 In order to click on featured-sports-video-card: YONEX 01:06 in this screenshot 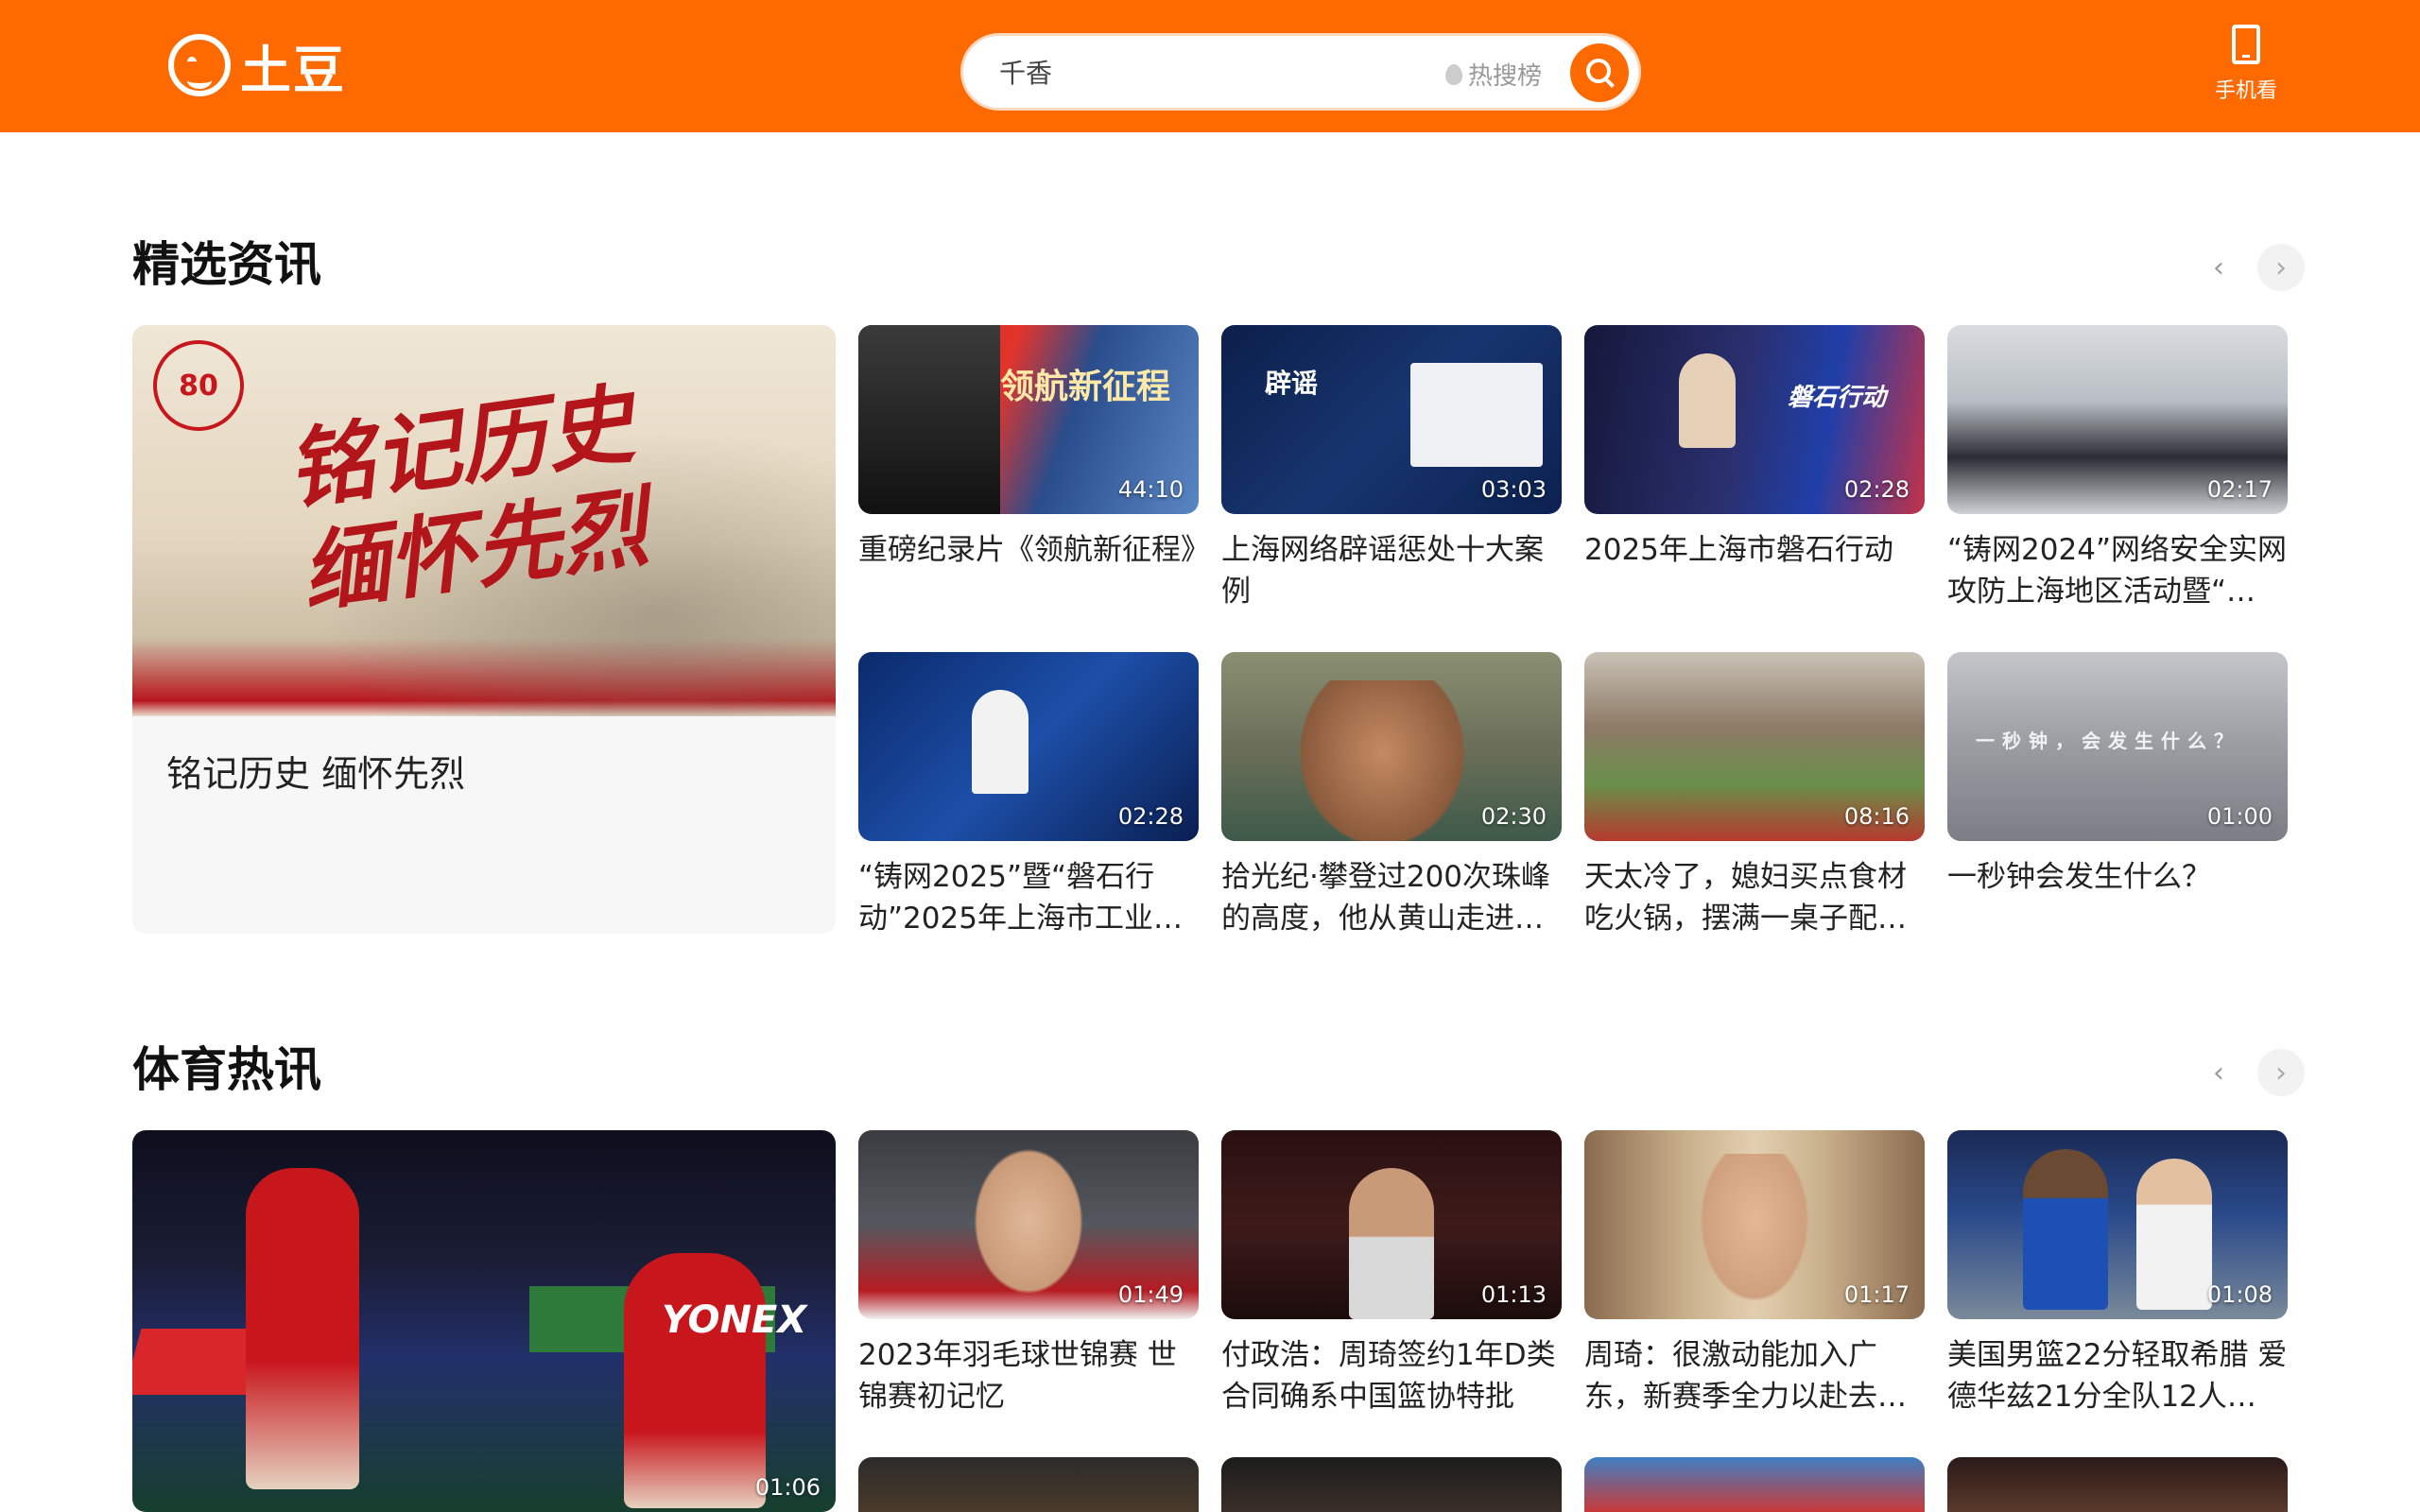, I will do `click(484, 1321)`.